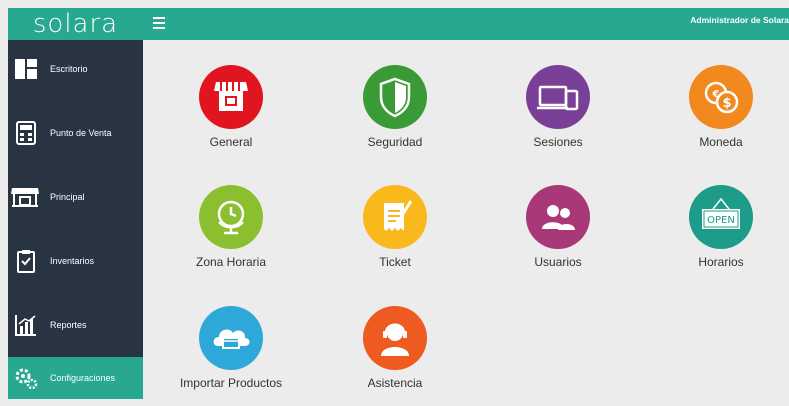 The image size is (789, 406). I want to click on sidebar-item-escritorio: Escritorio, so click(75, 69).